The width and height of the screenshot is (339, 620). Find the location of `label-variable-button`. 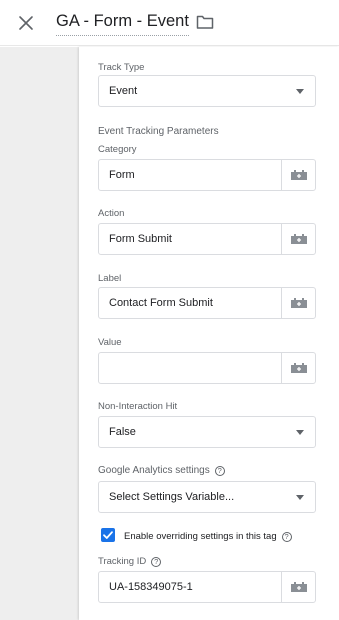

label-variable-button is located at coordinates (298, 303).